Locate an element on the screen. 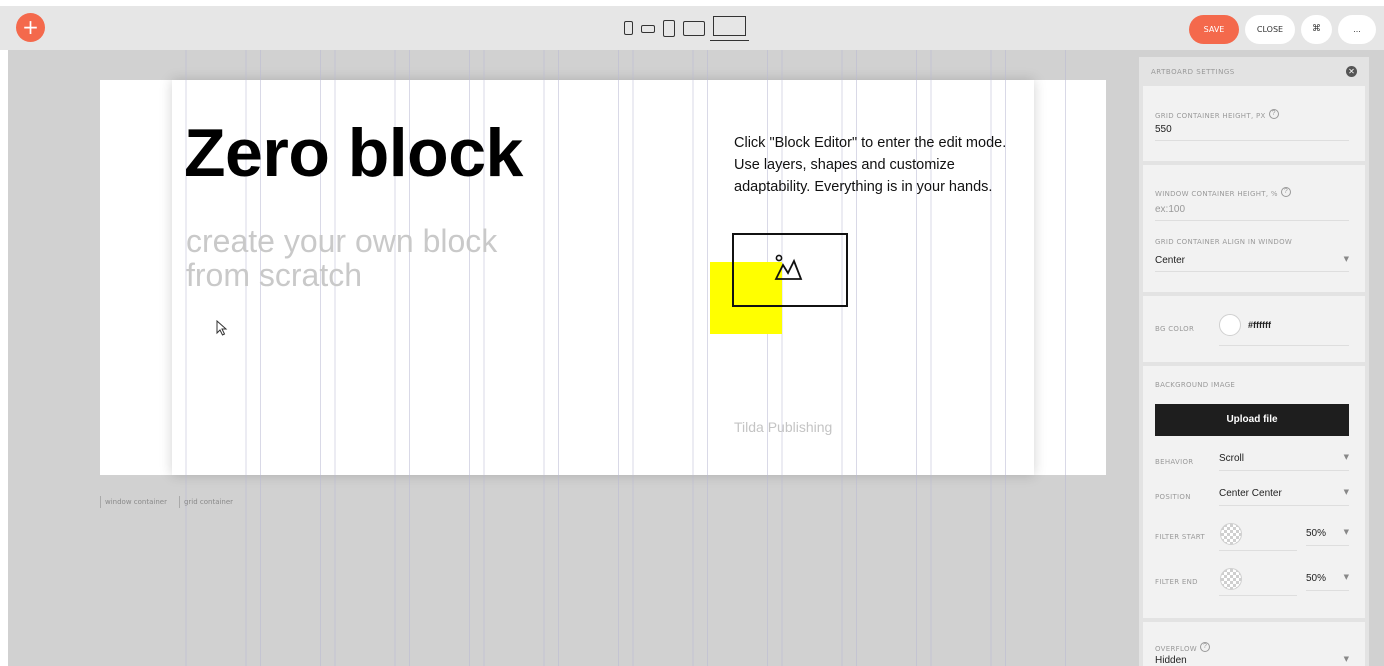 This screenshot has width=1384, height=666. behavior-select: Scroll ▼ is located at coordinates (1284, 462).